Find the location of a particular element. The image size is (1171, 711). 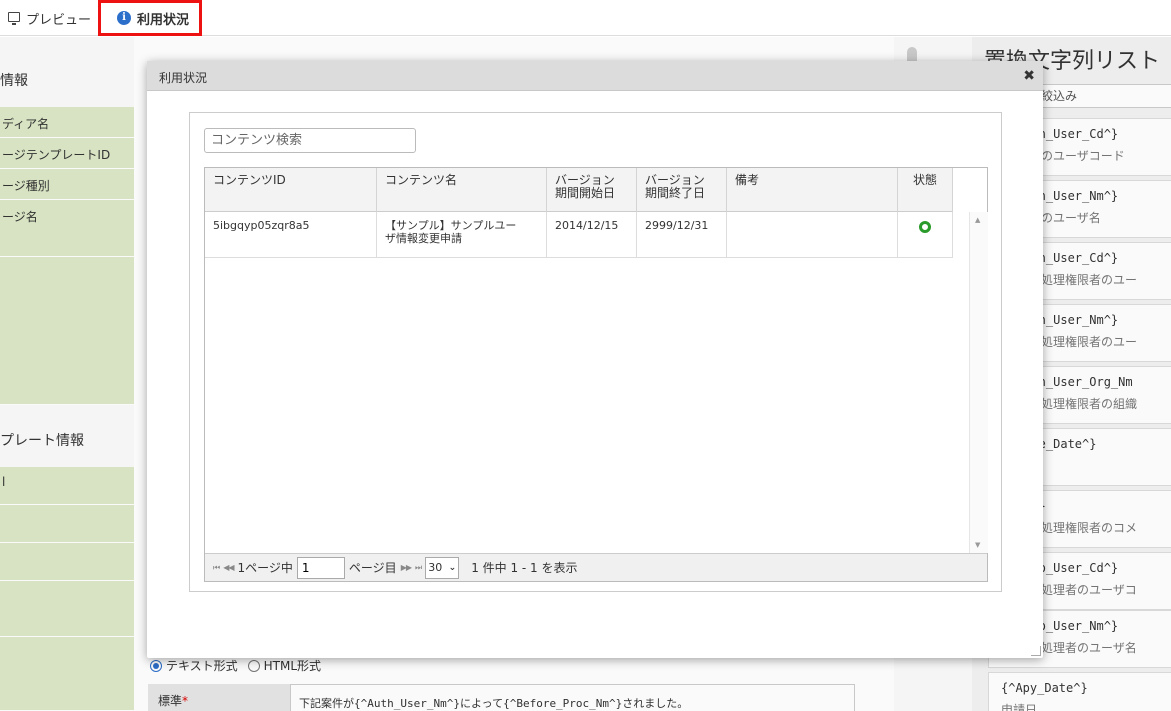

top-tab-bar: プレビュー i 利用状況 is located at coordinates (585, 18).